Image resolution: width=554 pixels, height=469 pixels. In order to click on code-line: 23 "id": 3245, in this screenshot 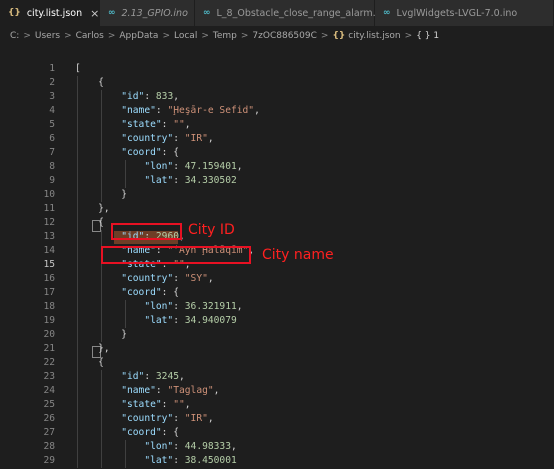, I will do `click(277, 377)`.